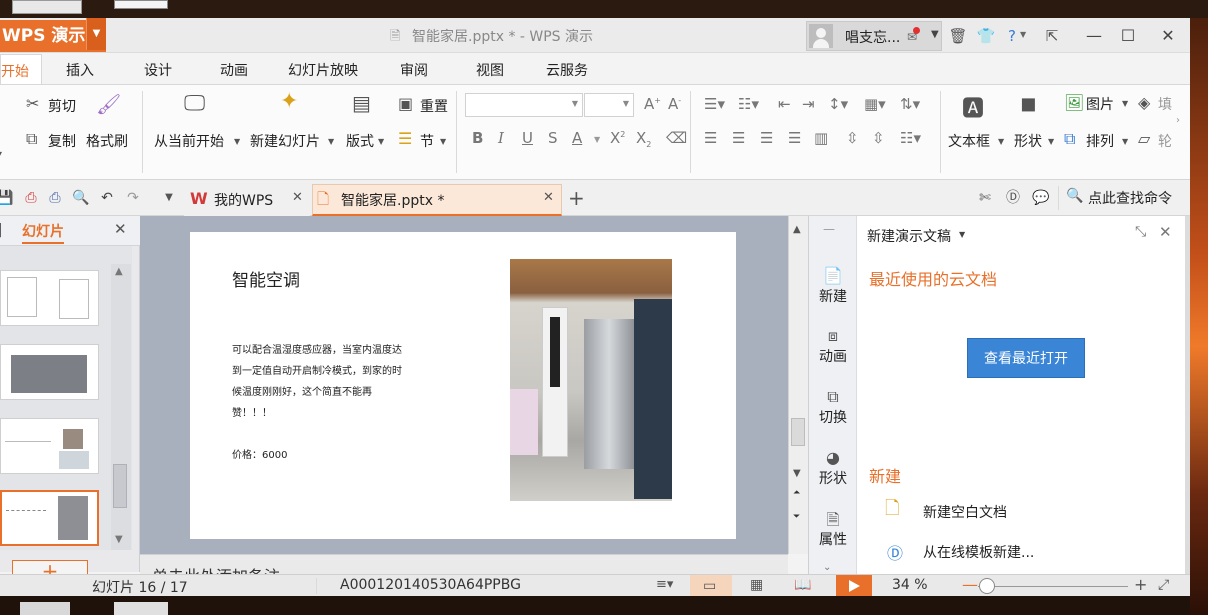 The height and width of the screenshot is (615, 1208). I want to click on layout-button: 版式, so click(360, 141).